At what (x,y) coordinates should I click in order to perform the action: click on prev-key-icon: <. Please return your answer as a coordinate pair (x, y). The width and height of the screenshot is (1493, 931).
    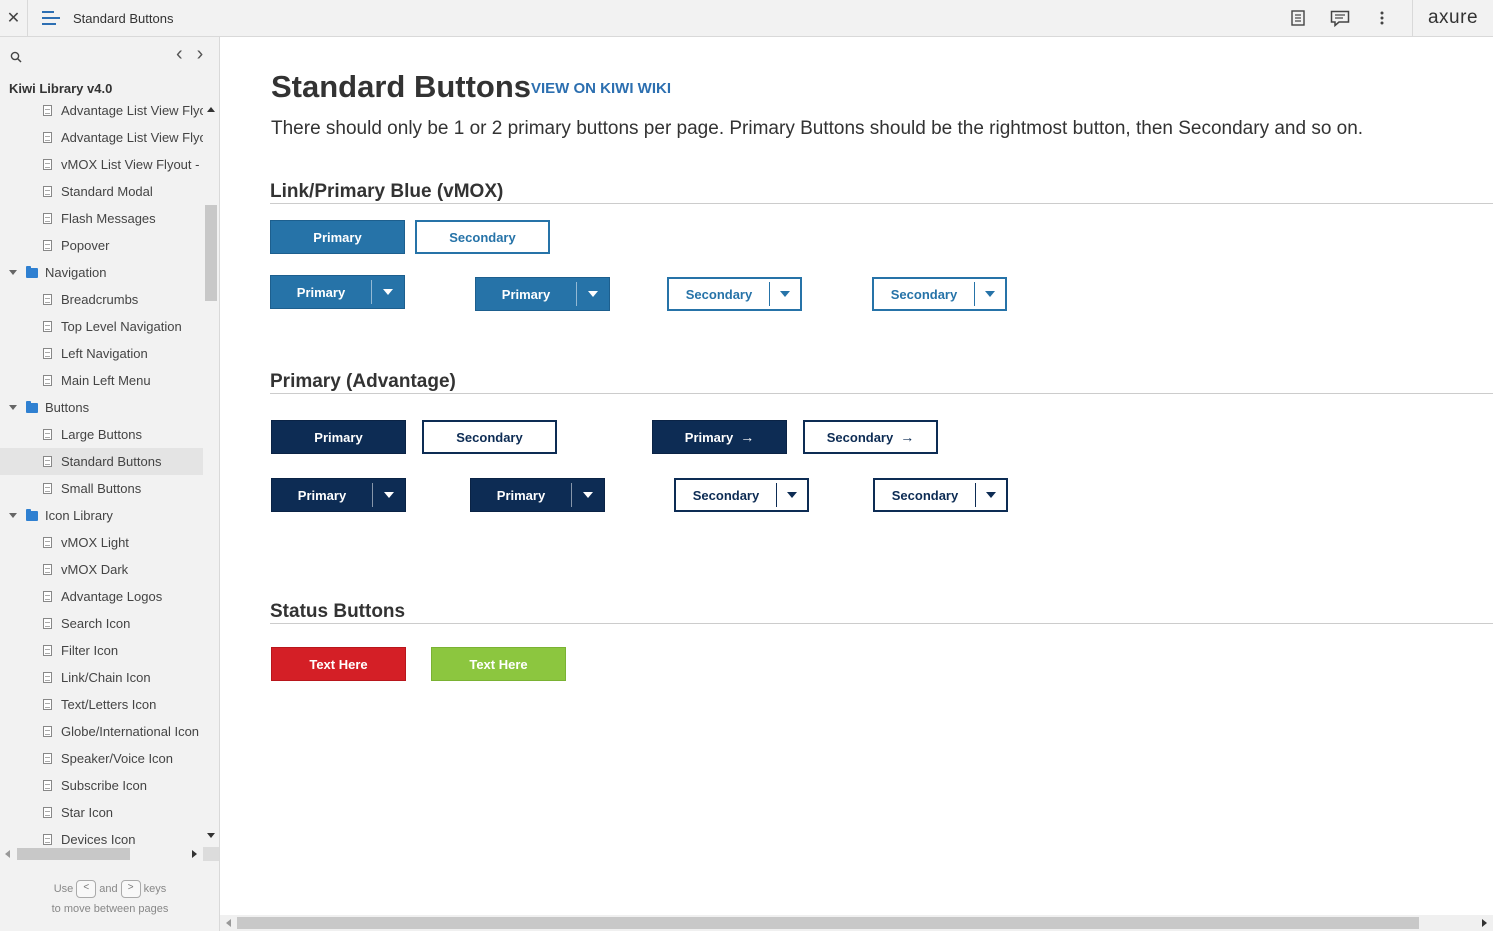
    Looking at the image, I should click on (86, 889).